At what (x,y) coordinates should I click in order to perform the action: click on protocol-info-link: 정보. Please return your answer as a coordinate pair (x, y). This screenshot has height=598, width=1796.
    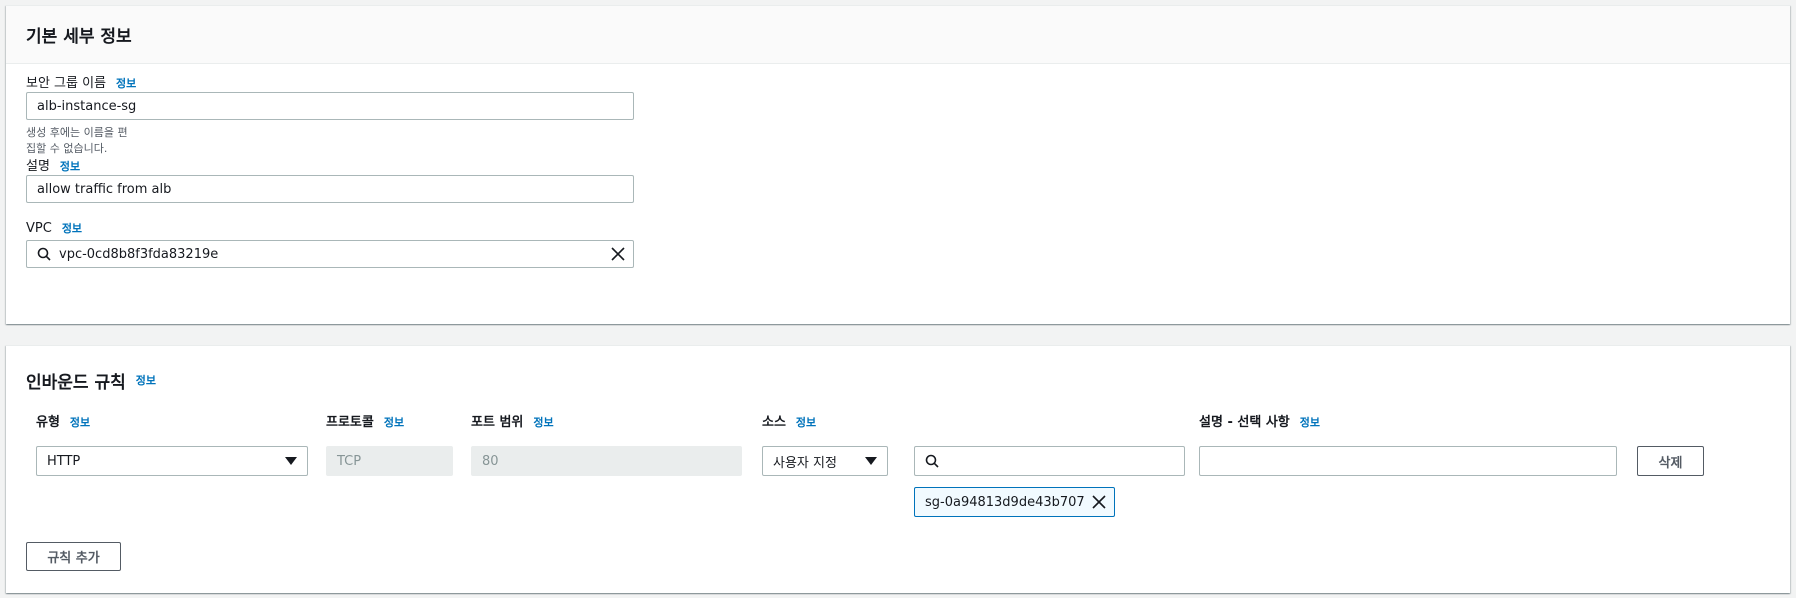
    Looking at the image, I should click on (394, 422).